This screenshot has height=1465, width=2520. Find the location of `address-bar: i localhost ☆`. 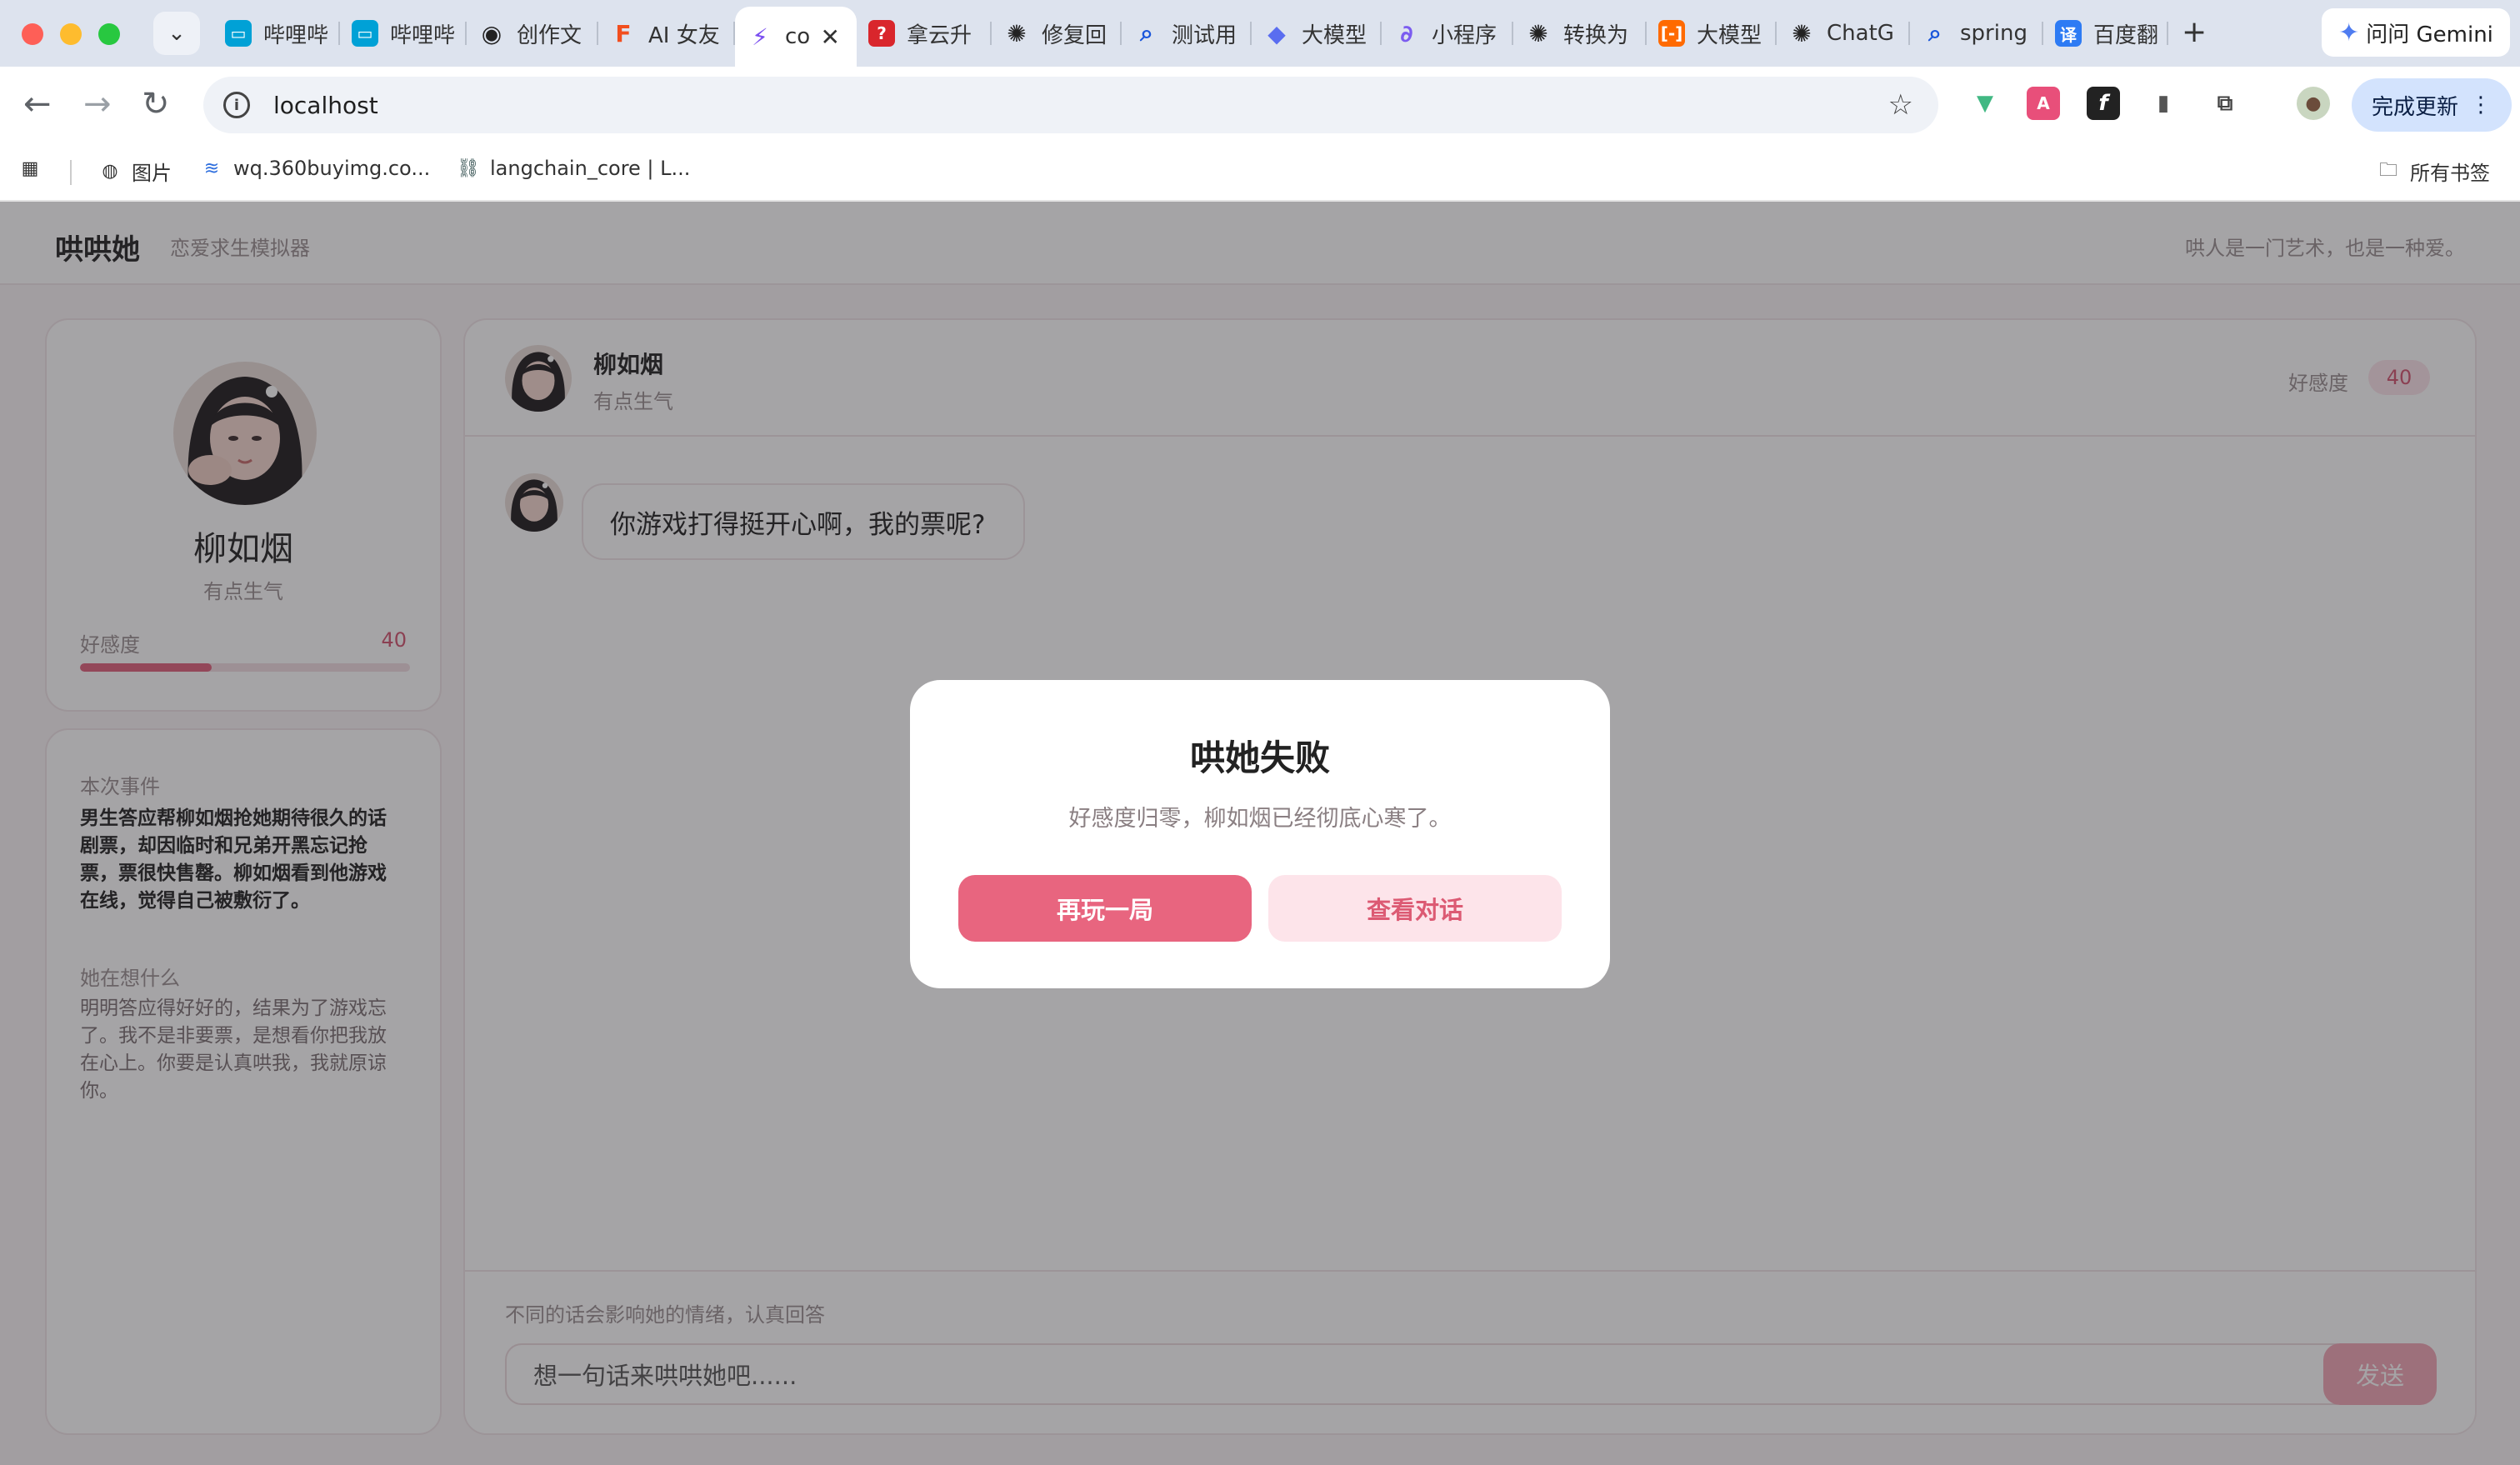

address-bar: i localhost ☆ is located at coordinates (1070, 105).